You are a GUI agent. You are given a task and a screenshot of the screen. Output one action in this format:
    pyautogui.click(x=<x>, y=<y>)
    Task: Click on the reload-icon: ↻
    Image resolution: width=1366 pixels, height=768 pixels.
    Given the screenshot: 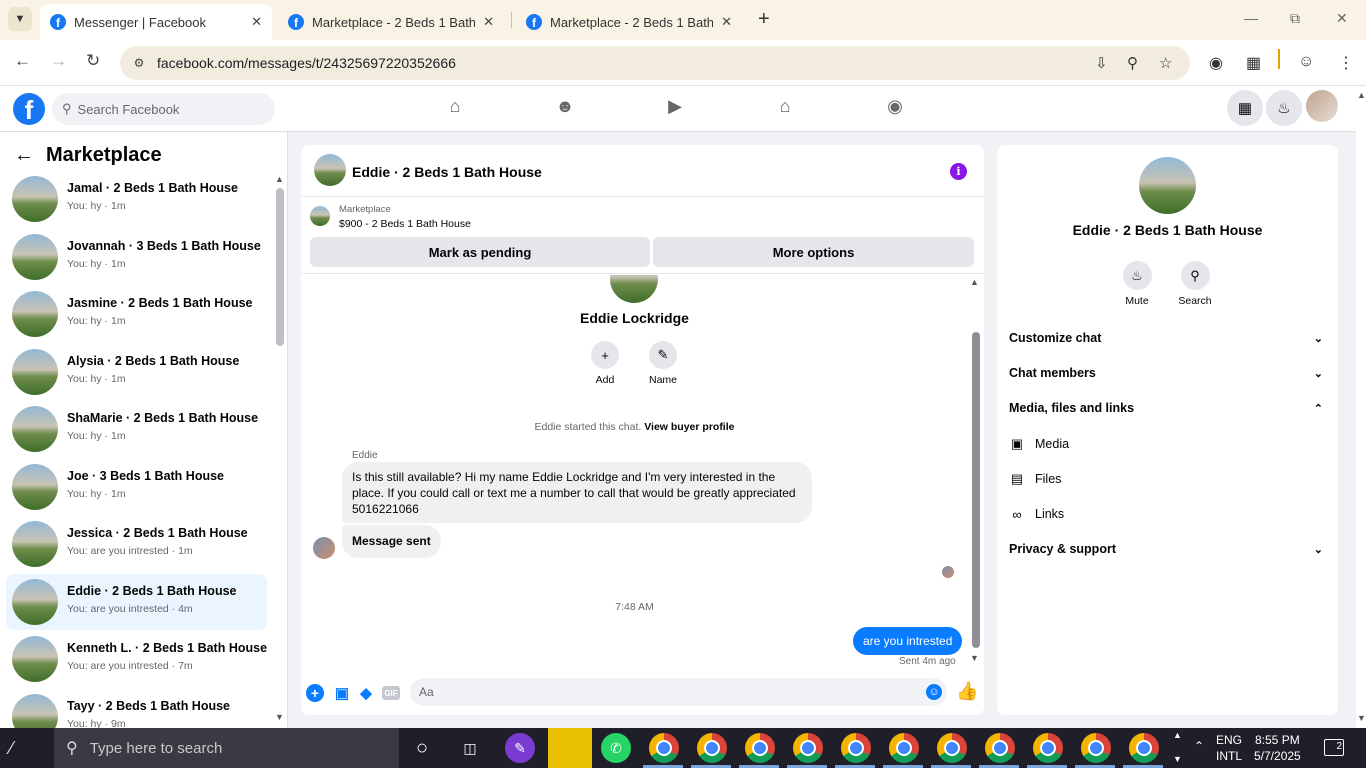 What is the action you would take?
    pyautogui.click(x=93, y=61)
    